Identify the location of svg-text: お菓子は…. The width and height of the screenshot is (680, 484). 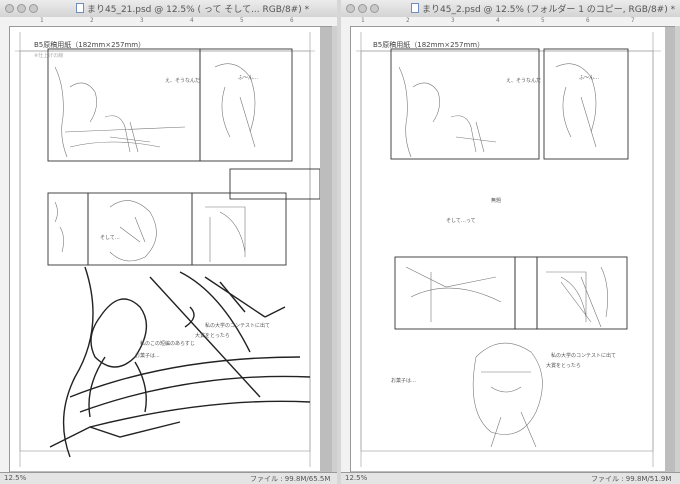
(403, 380).